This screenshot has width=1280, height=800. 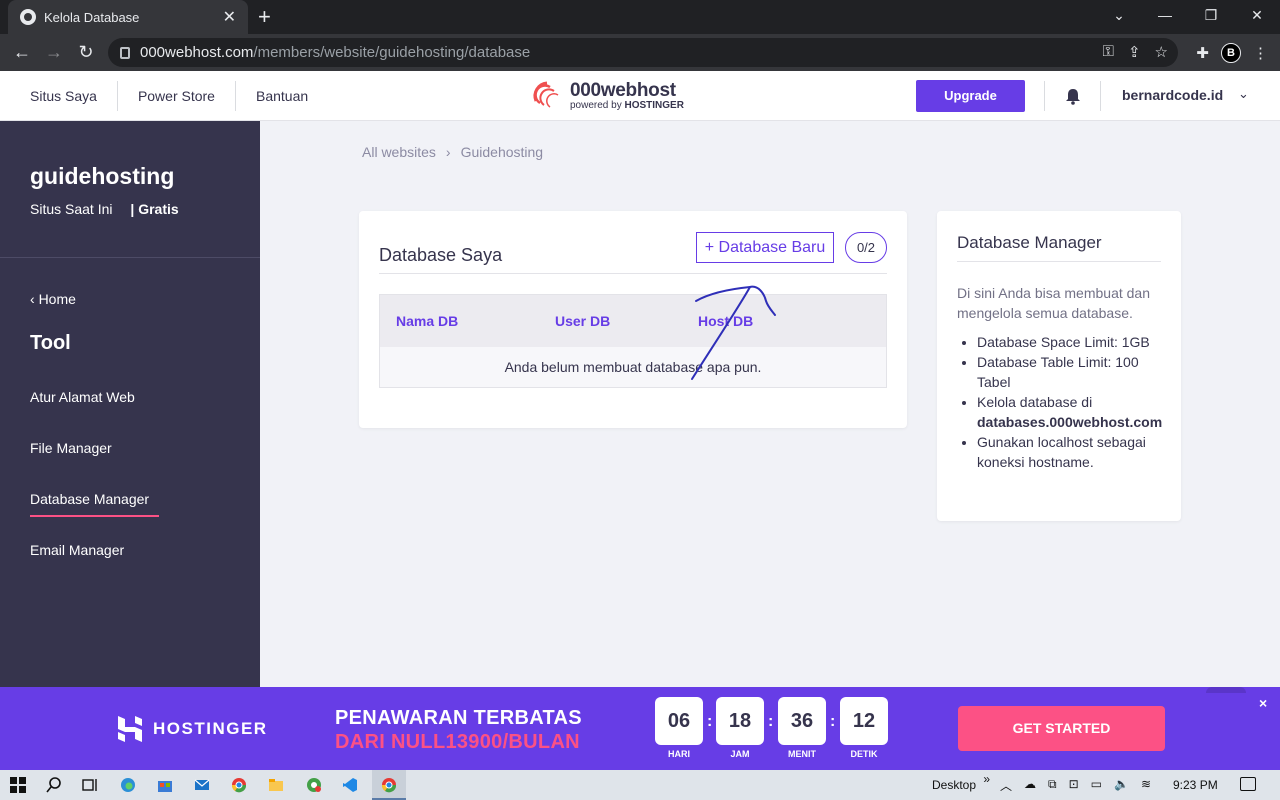 I want to click on column-user-db: User DB, so click(x=583, y=321).